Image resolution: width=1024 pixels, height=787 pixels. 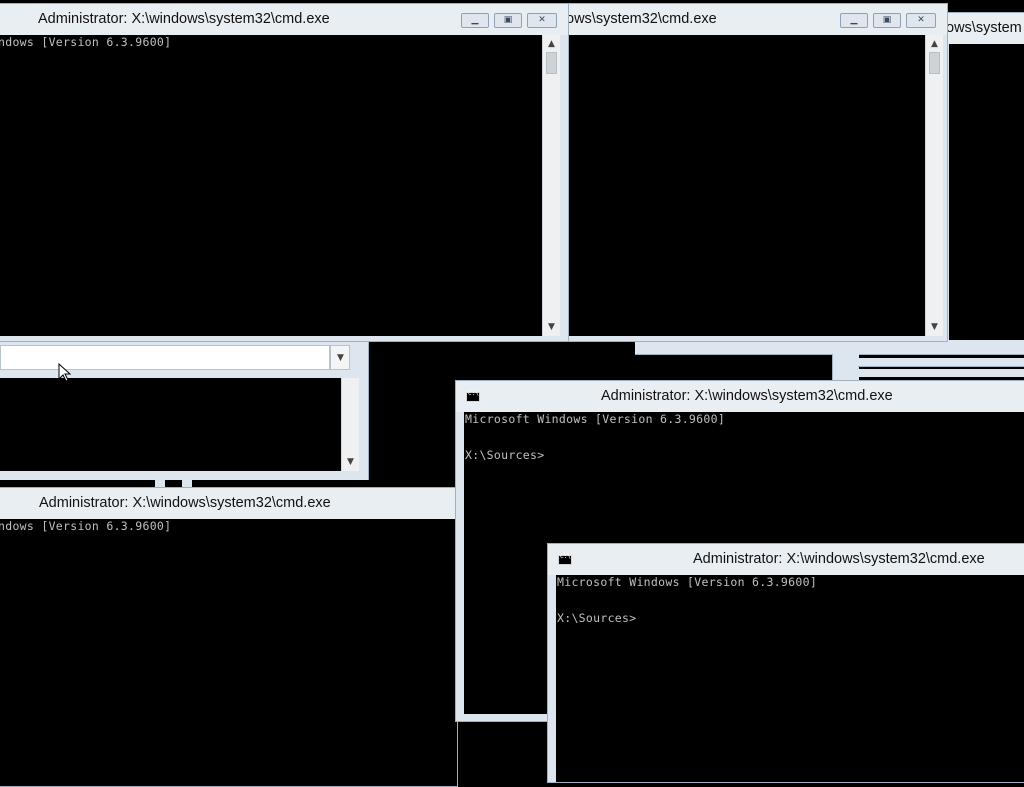 I want to click on window-frame-partial: ▼ ▼, so click(x=184, y=411).